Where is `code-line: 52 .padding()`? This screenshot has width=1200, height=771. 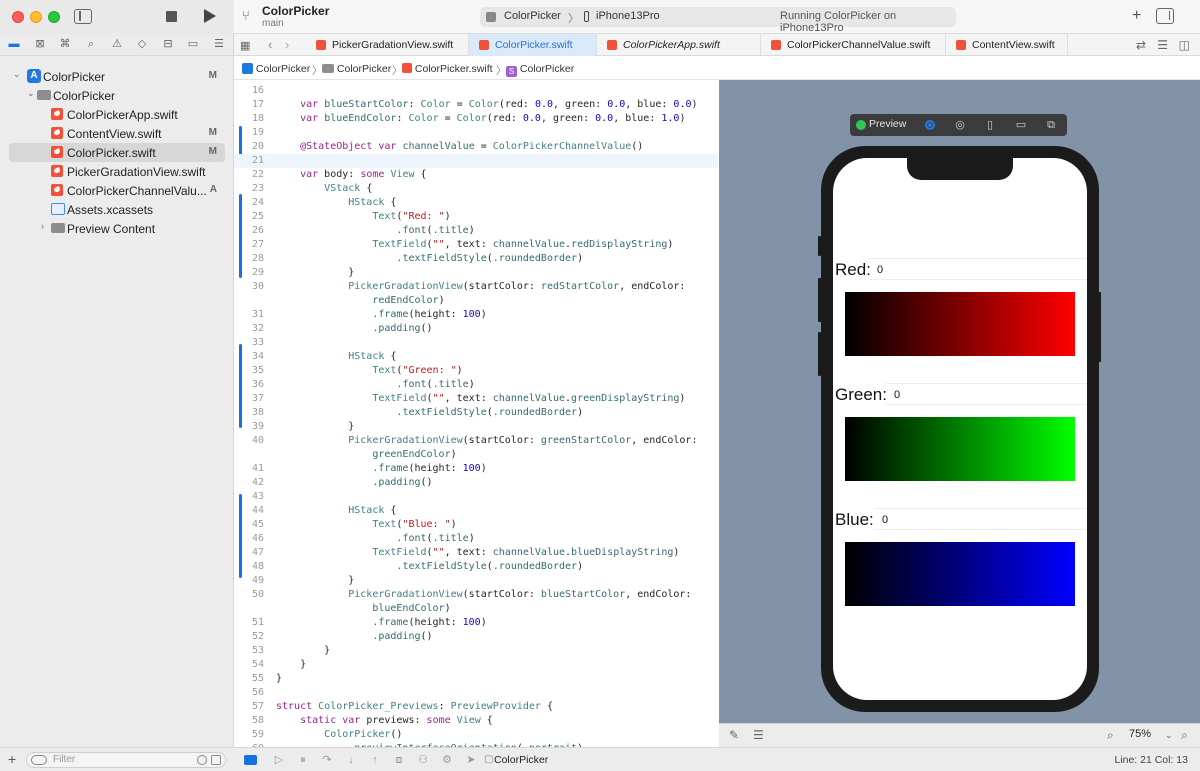 code-line: 52 .padding() is located at coordinates (476, 637).